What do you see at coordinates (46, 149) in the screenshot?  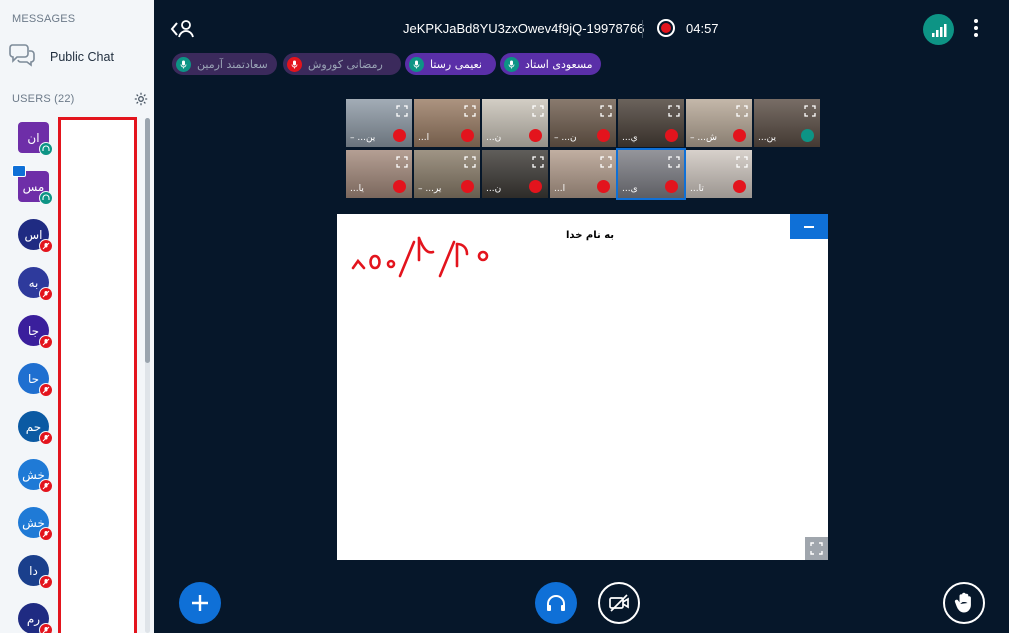 I see `headphones-badge-icon` at bounding box center [46, 149].